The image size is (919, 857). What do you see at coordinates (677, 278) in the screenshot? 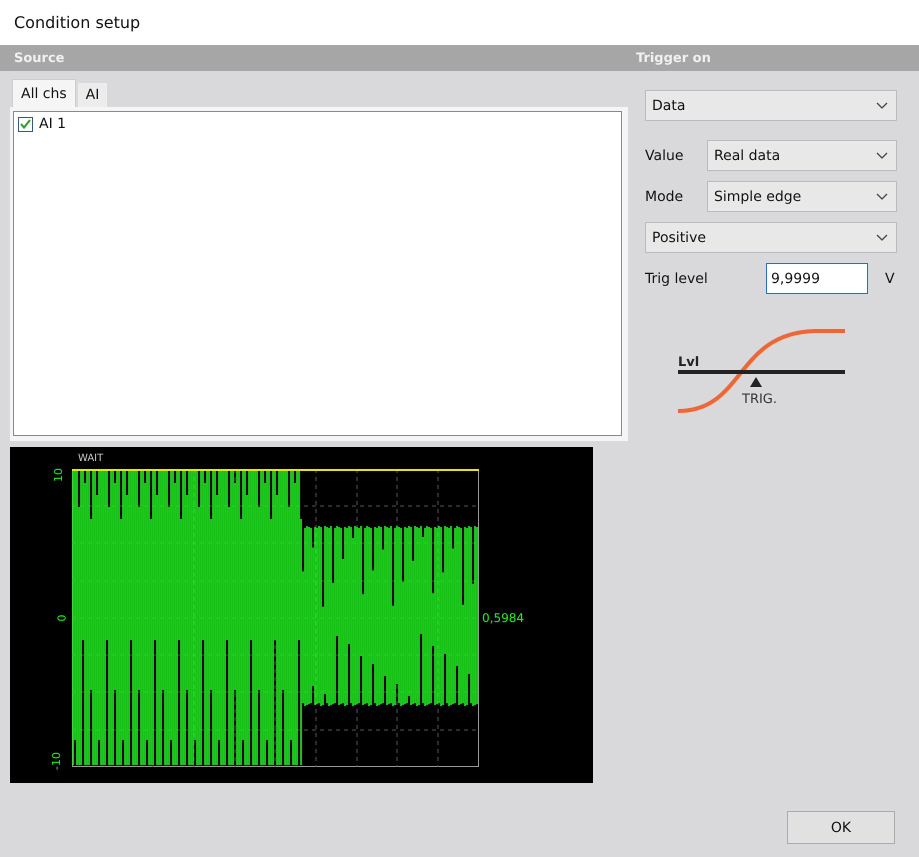
I see `field-label: Trig level` at bounding box center [677, 278].